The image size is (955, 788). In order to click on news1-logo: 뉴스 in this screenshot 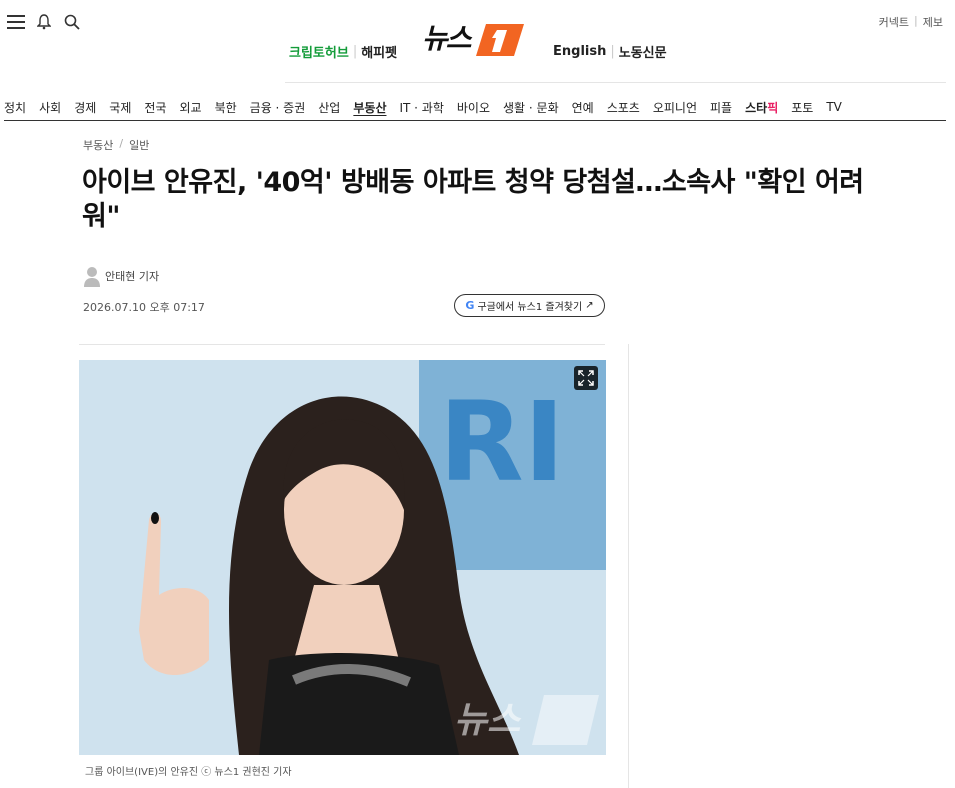, I will do `click(475, 40)`.